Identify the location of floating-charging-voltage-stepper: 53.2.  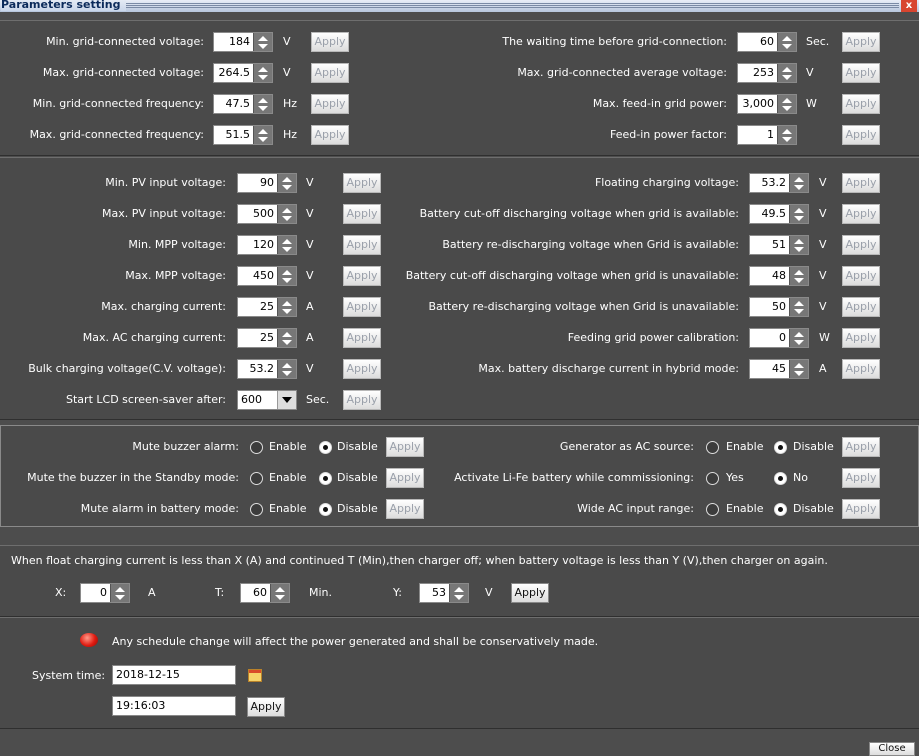
(779, 183).